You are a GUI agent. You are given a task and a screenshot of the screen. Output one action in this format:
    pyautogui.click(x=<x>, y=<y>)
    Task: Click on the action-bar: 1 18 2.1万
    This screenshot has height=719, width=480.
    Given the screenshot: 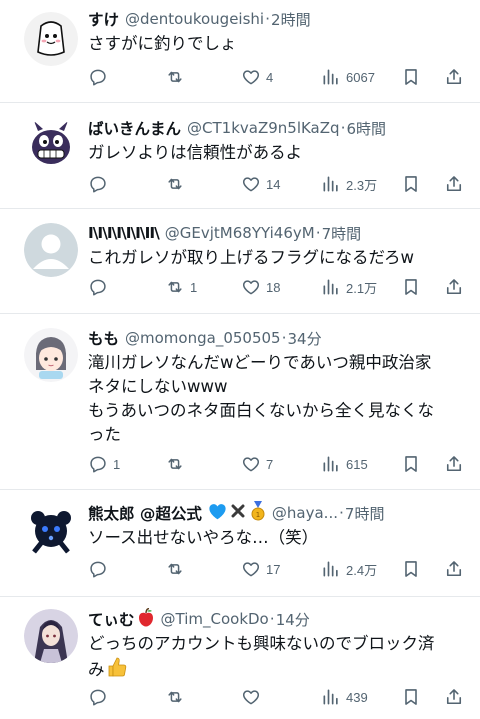 What is the action you would take?
    pyautogui.click(x=279, y=287)
    